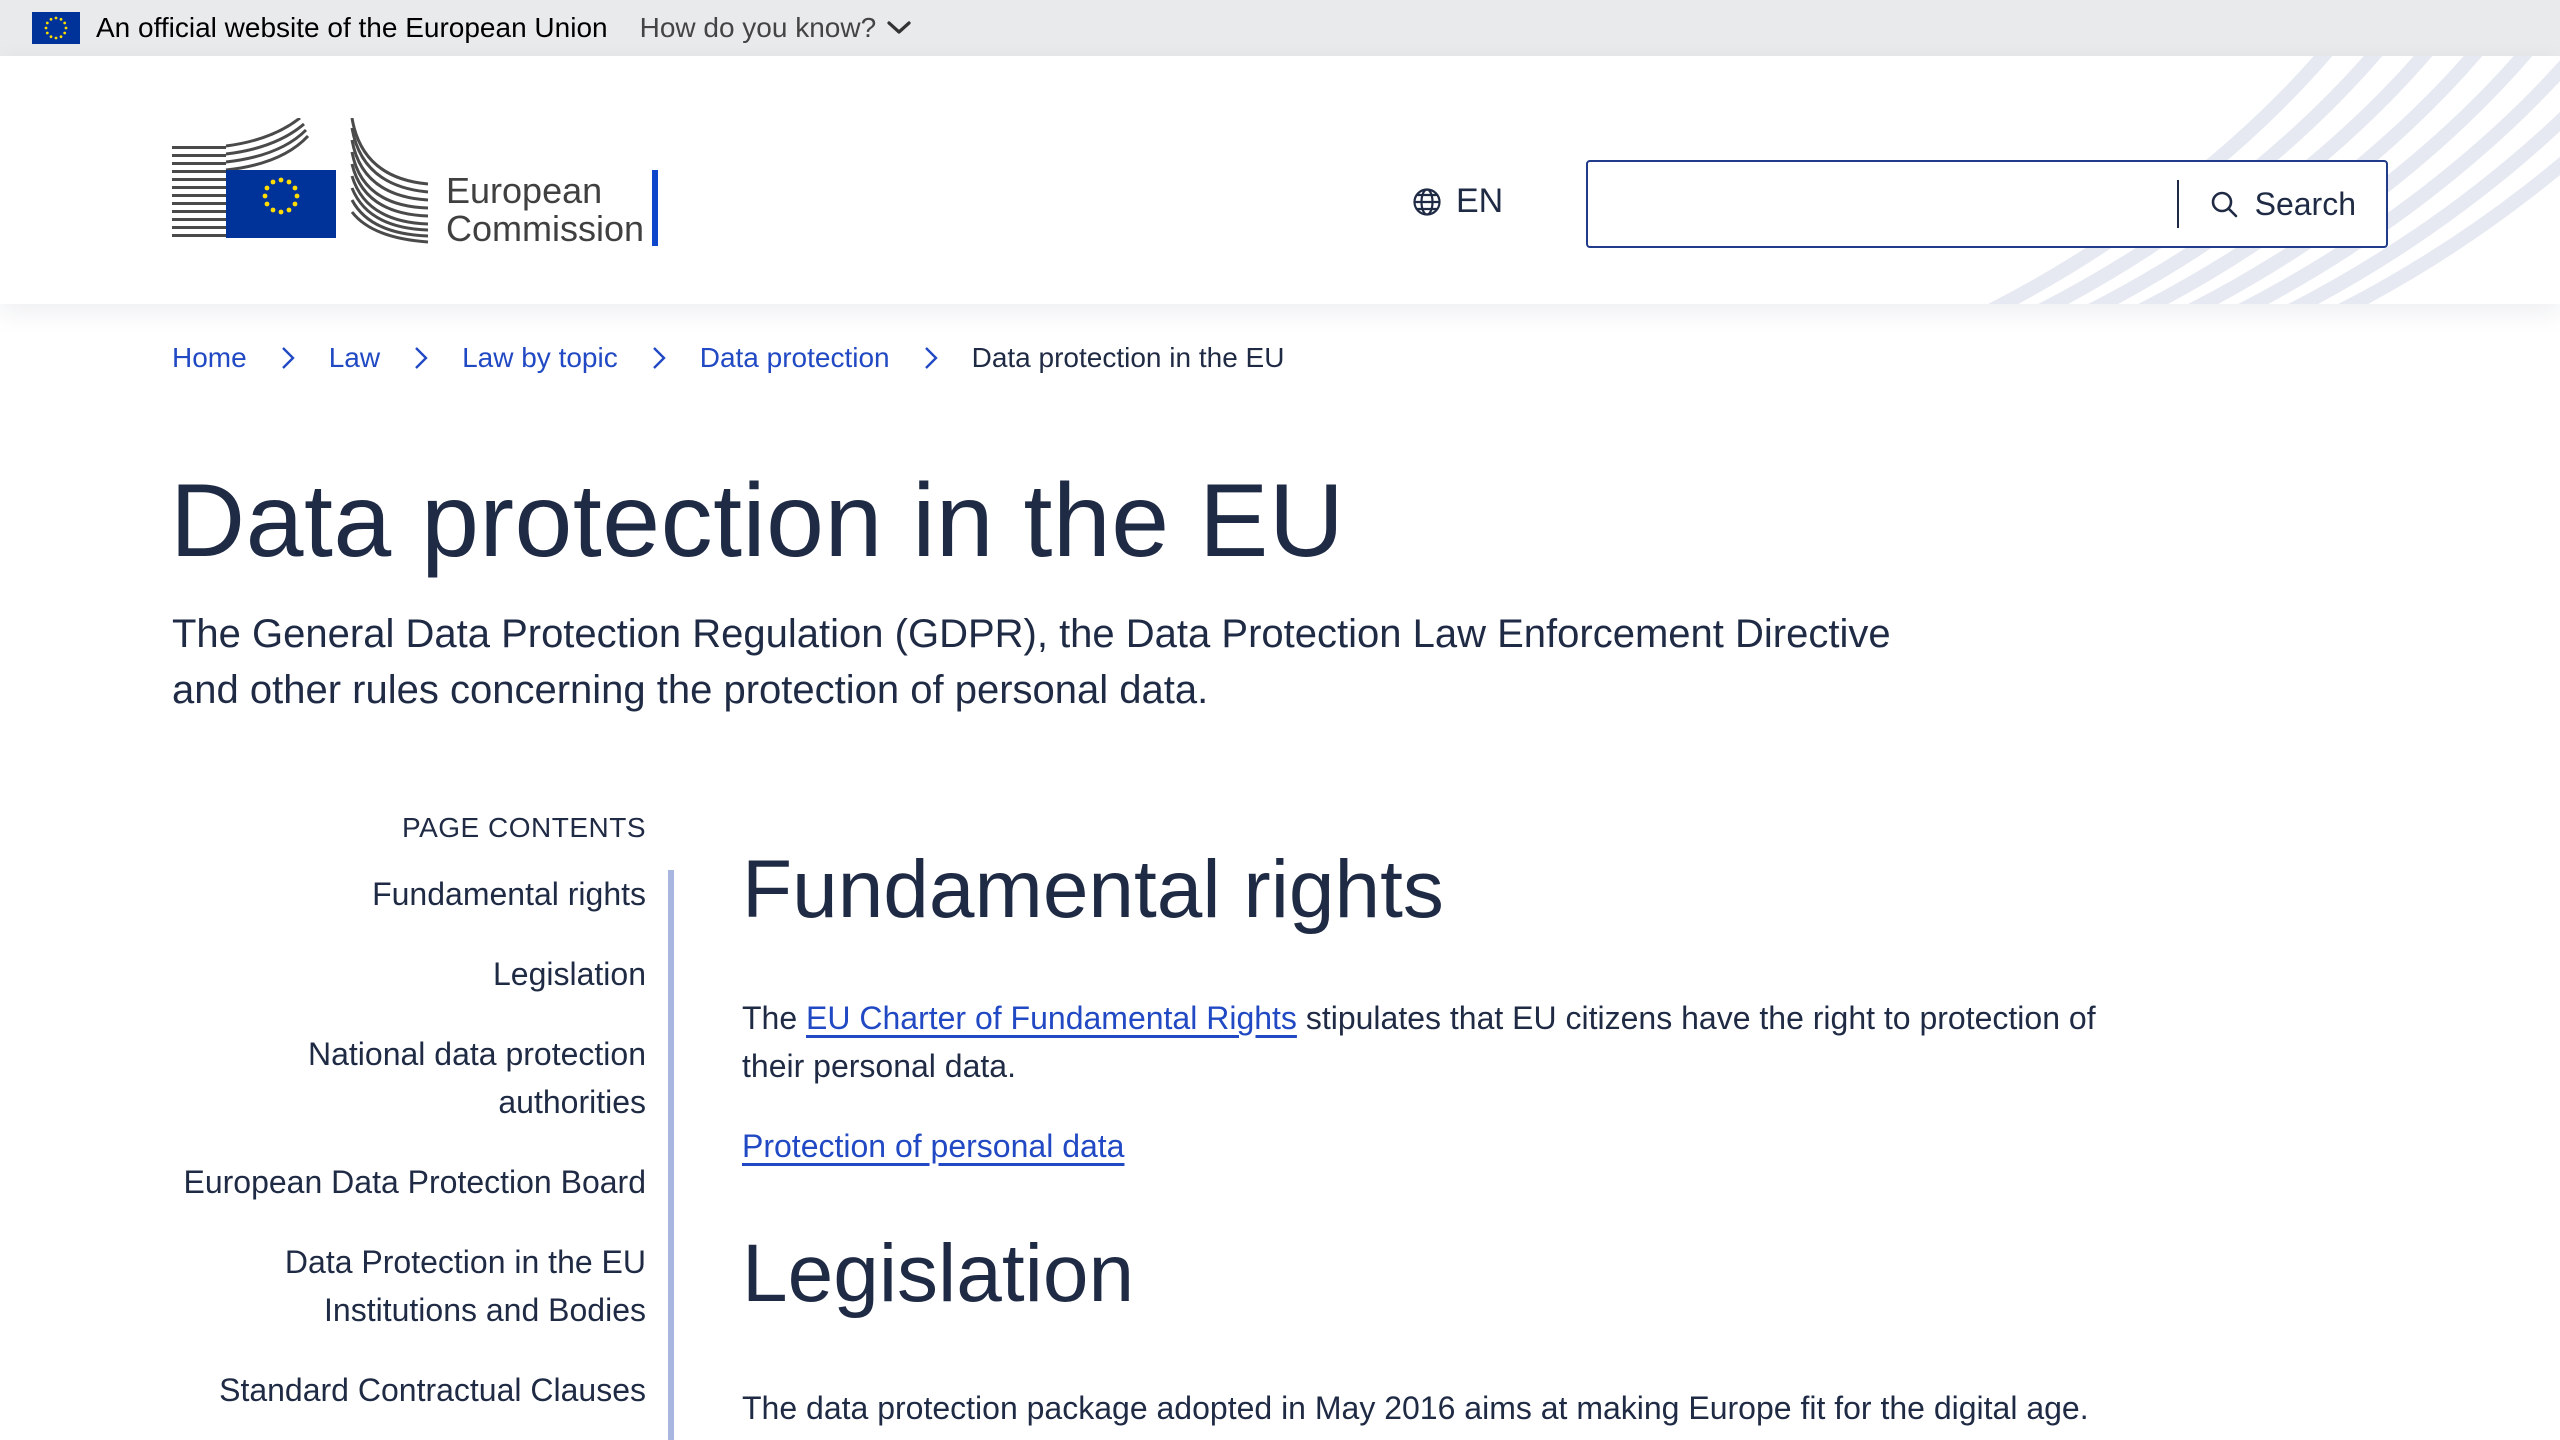 The height and width of the screenshot is (1440, 2560). What do you see at coordinates (933, 1146) in the screenshot?
I see `protection-of-personal-data-link: Protection of personal data` at bounding box center [933, 1146].